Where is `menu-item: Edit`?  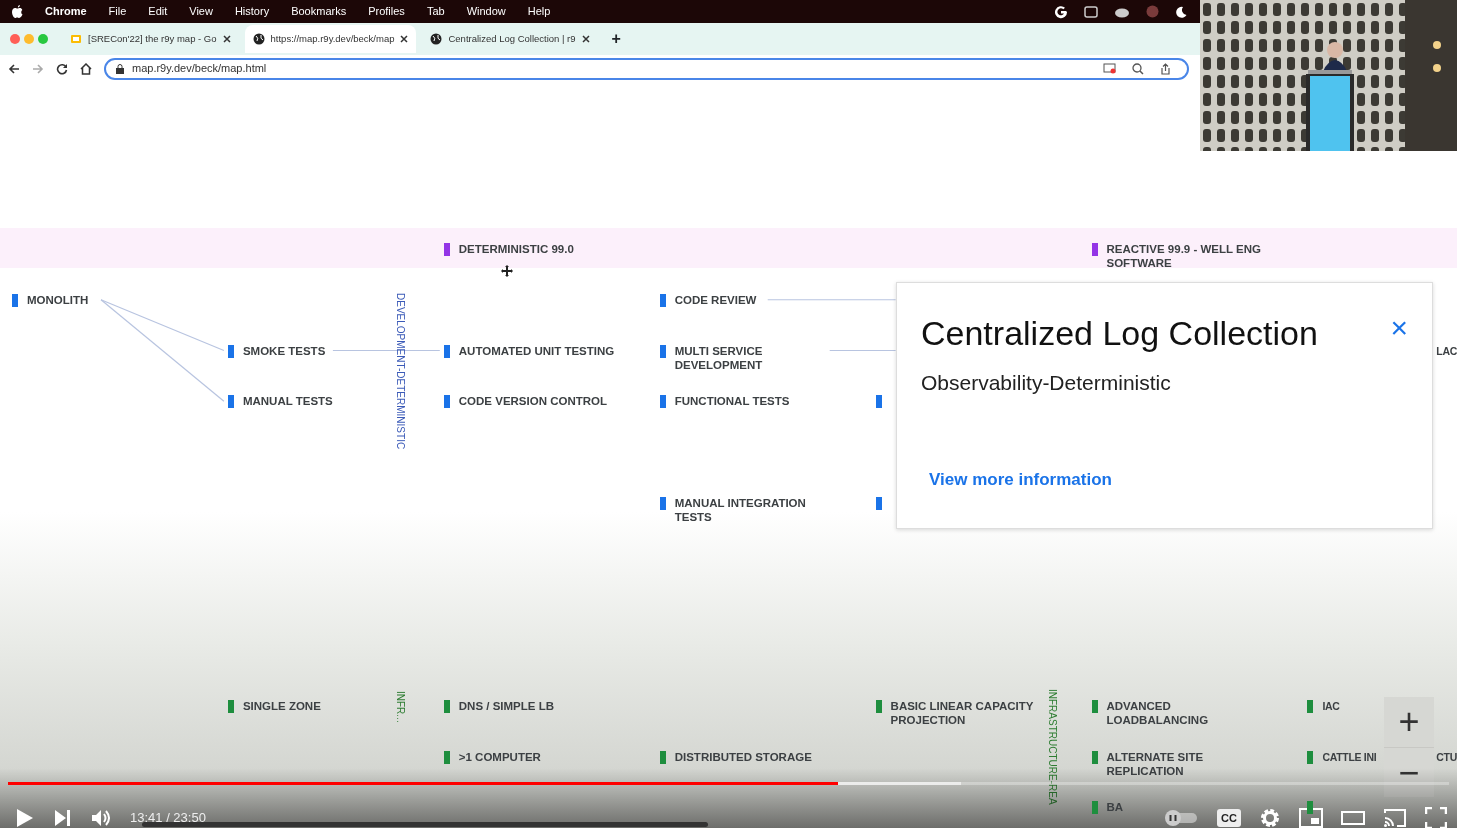
menu-item: Edit is located at coordinates (158, 11).